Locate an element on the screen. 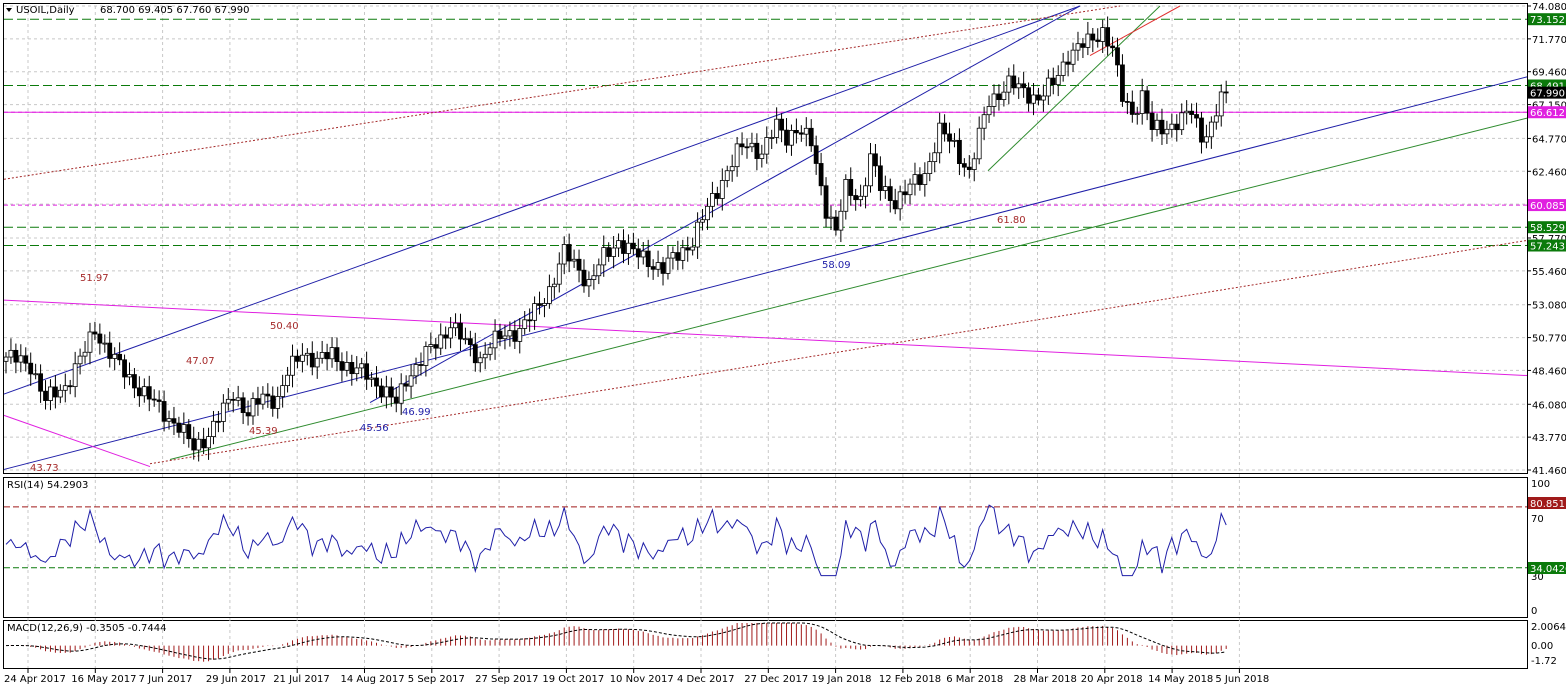  x-tick-label: 6 Mar 2018 is located at coordinates (974, 679).